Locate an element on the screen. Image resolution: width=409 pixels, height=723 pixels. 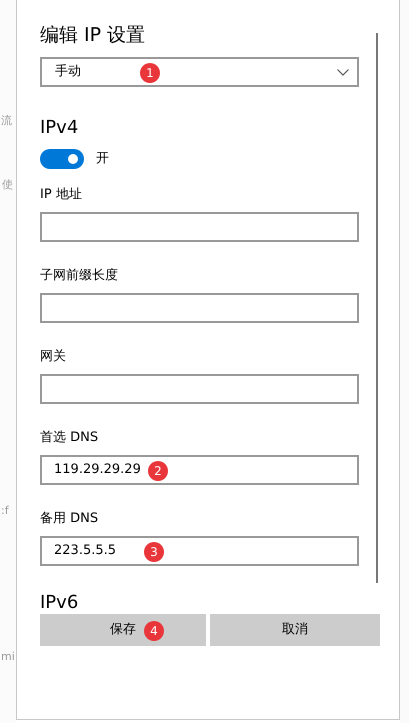
number-badge: 4 is located at coordinates (154, 631).